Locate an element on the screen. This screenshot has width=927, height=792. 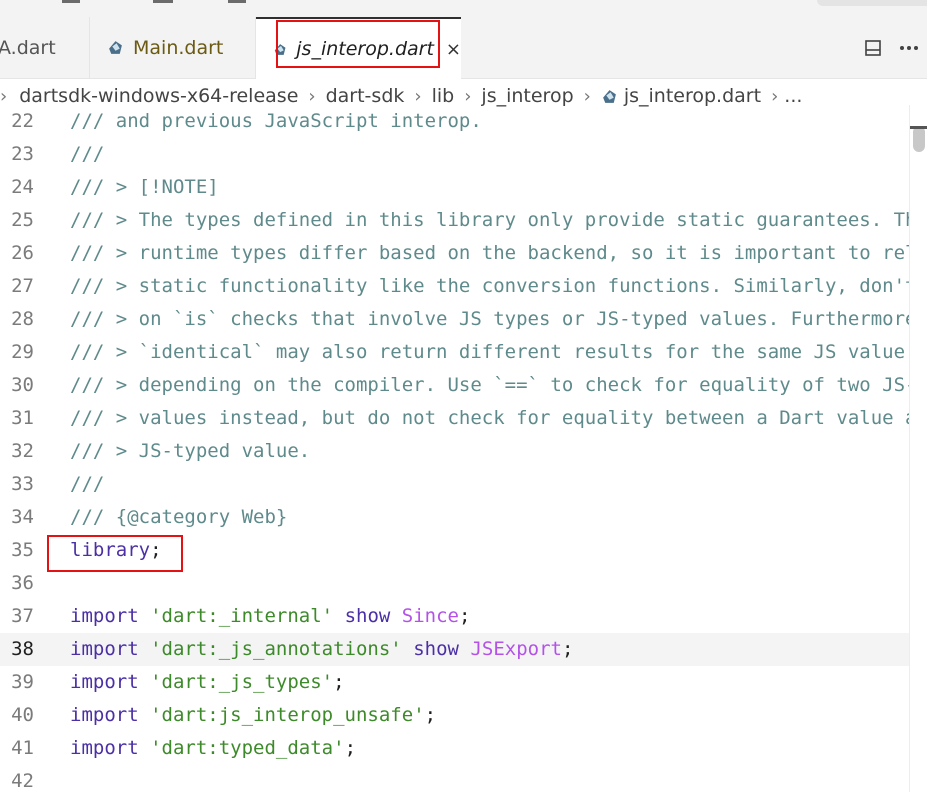
code-token-comment: /// {@category Web} is located at coordinates (179, 517).